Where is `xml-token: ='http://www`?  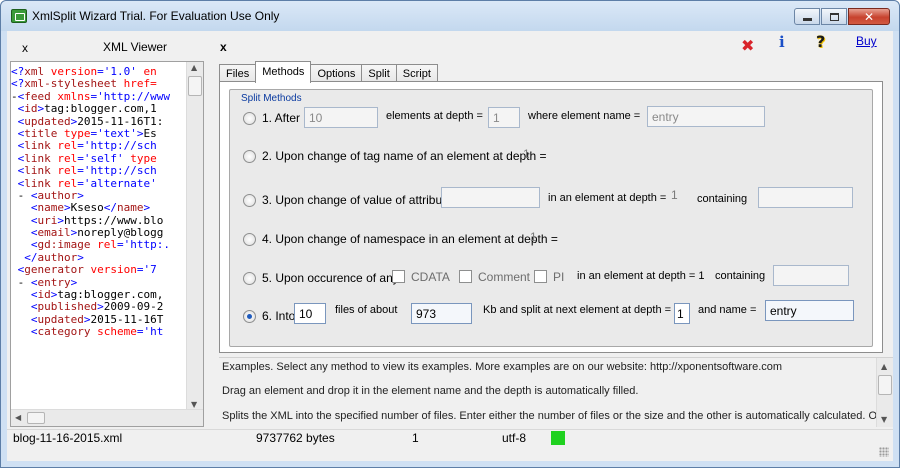 xml-token: ='http://www is located at coordinates (130, 96).